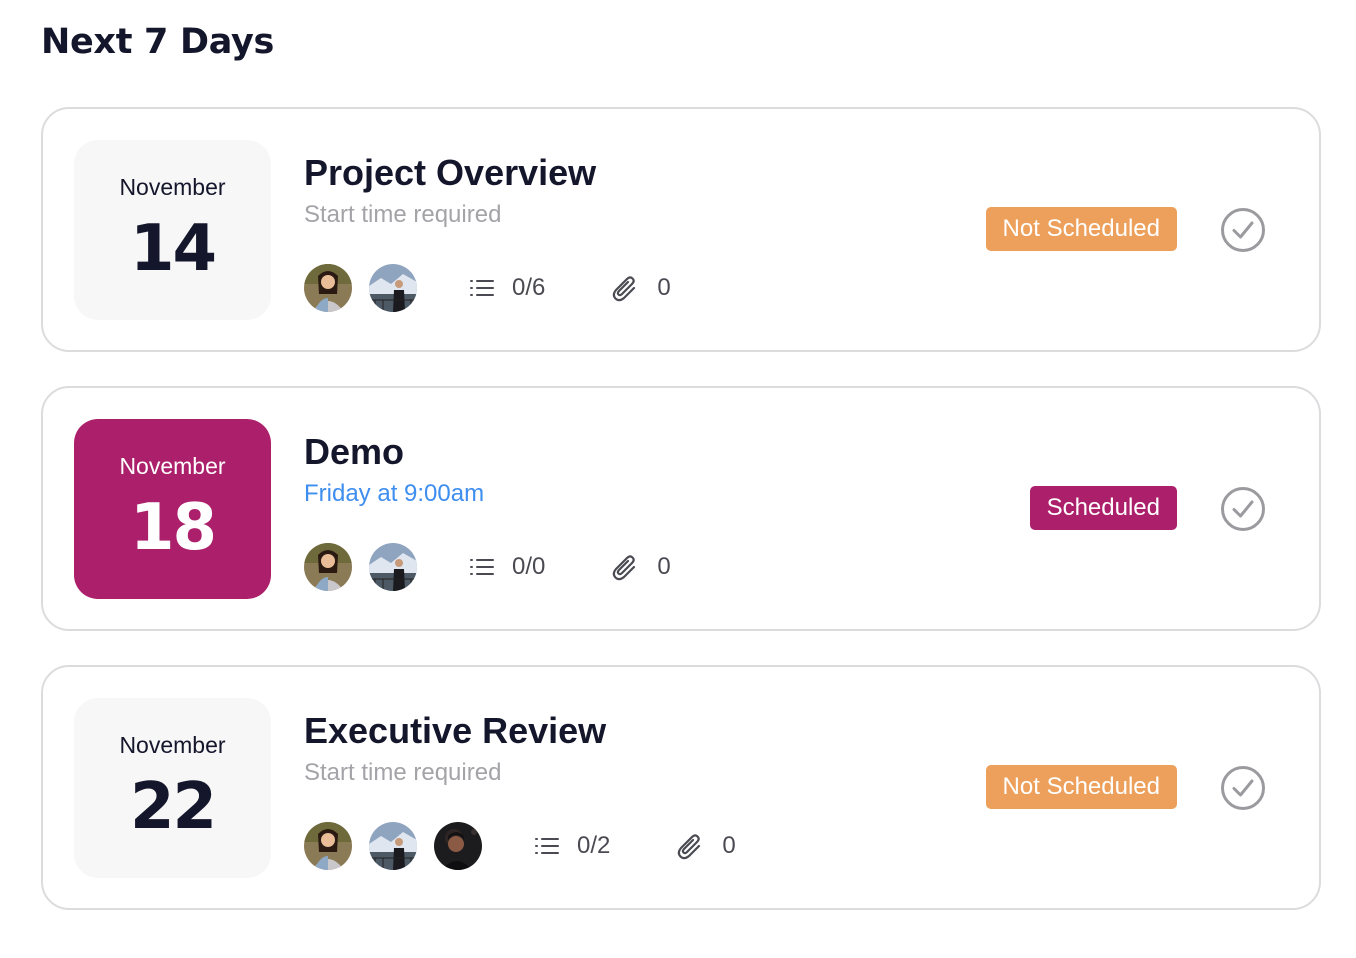  Describe the element at coordinates (173, 528) in the screenshot. I see `date-day: 18` at that location.